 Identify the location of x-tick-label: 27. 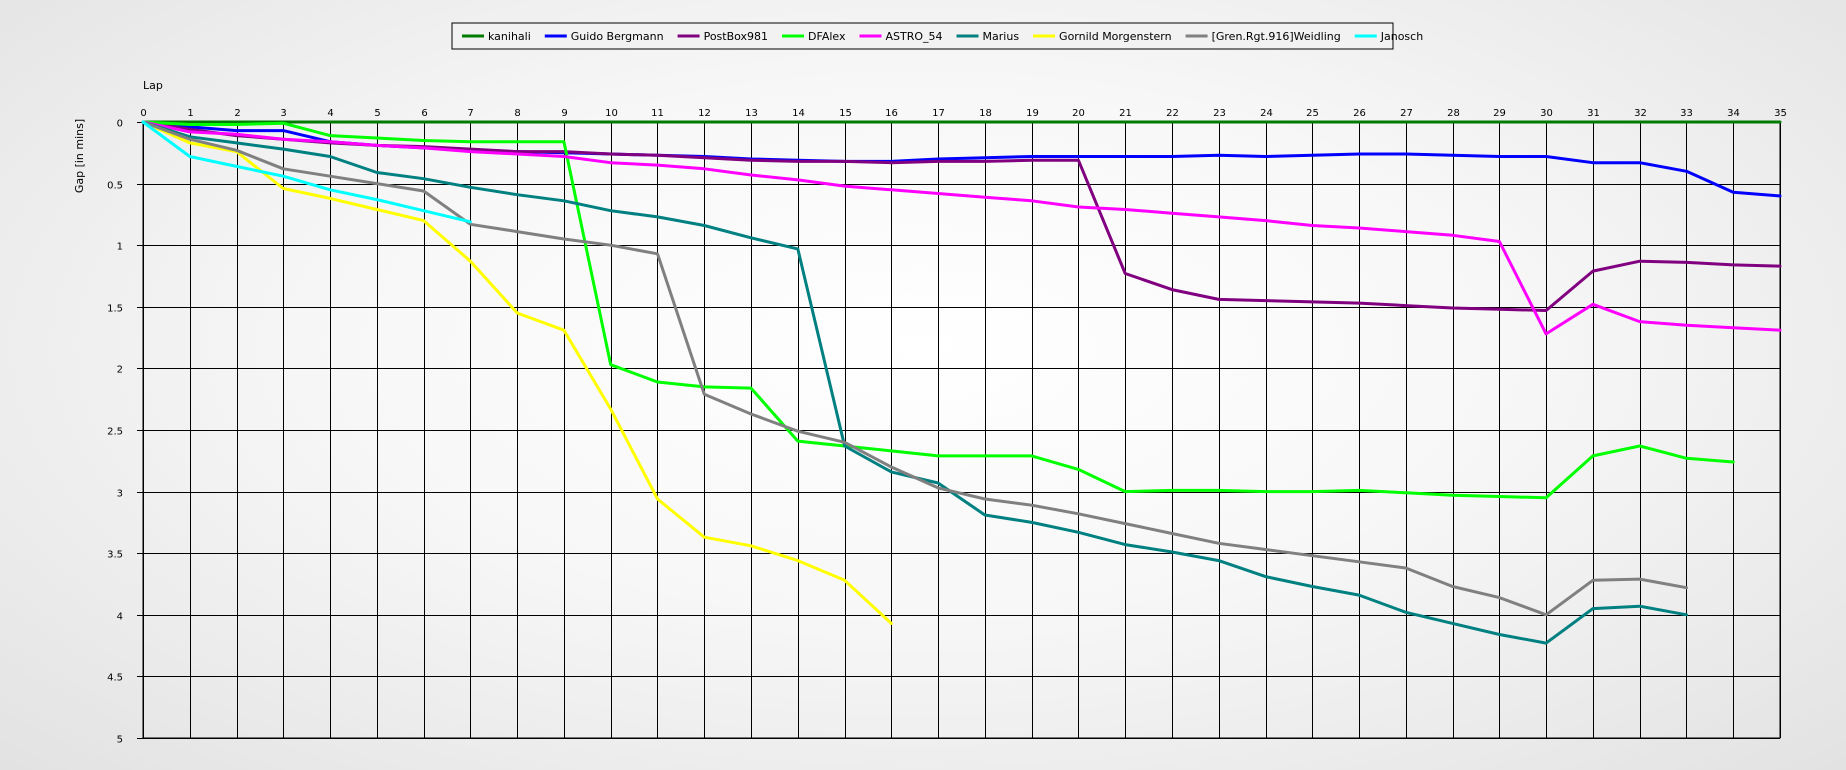
(1406, 113).